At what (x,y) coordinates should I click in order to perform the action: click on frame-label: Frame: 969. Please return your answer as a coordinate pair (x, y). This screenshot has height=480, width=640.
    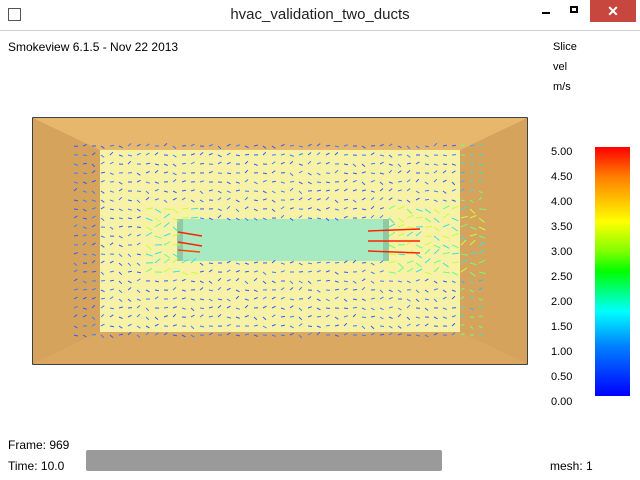
    Looking at the image, I should click on (39, 445).